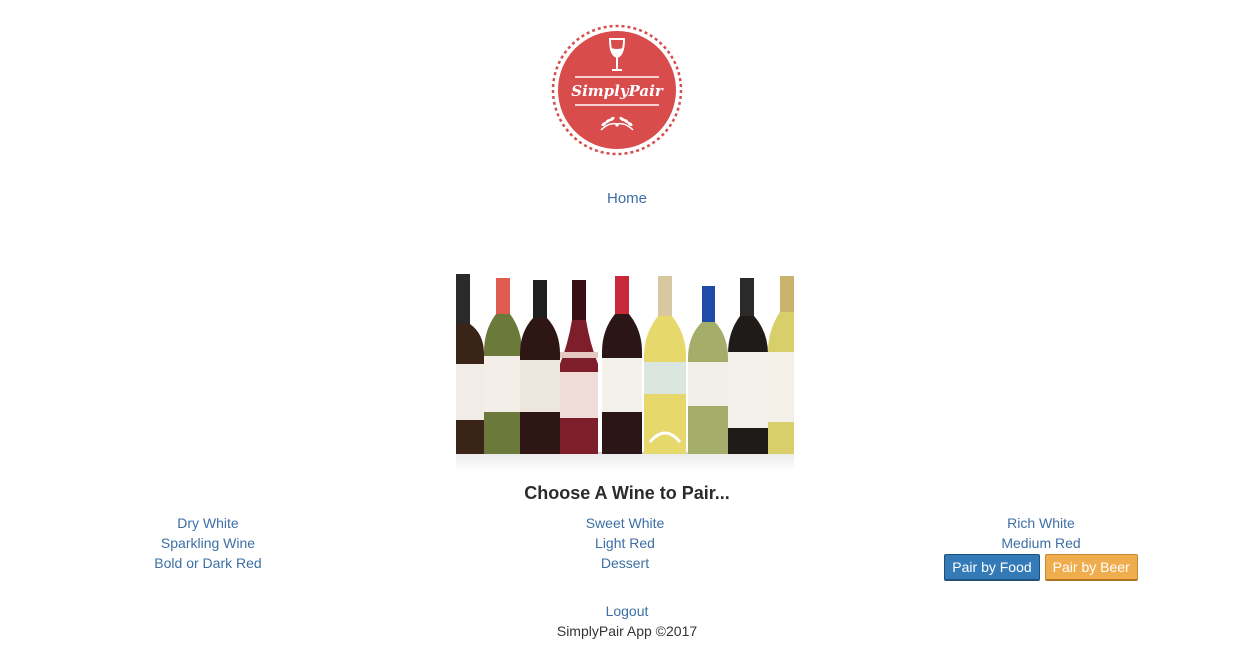 The width and height of the screenshot is (1254, 664). What do you see at coordinates (625, 563) in the screenshot?
I see `wine-link-dessert: Dessert` at bounding box center [625, 563].